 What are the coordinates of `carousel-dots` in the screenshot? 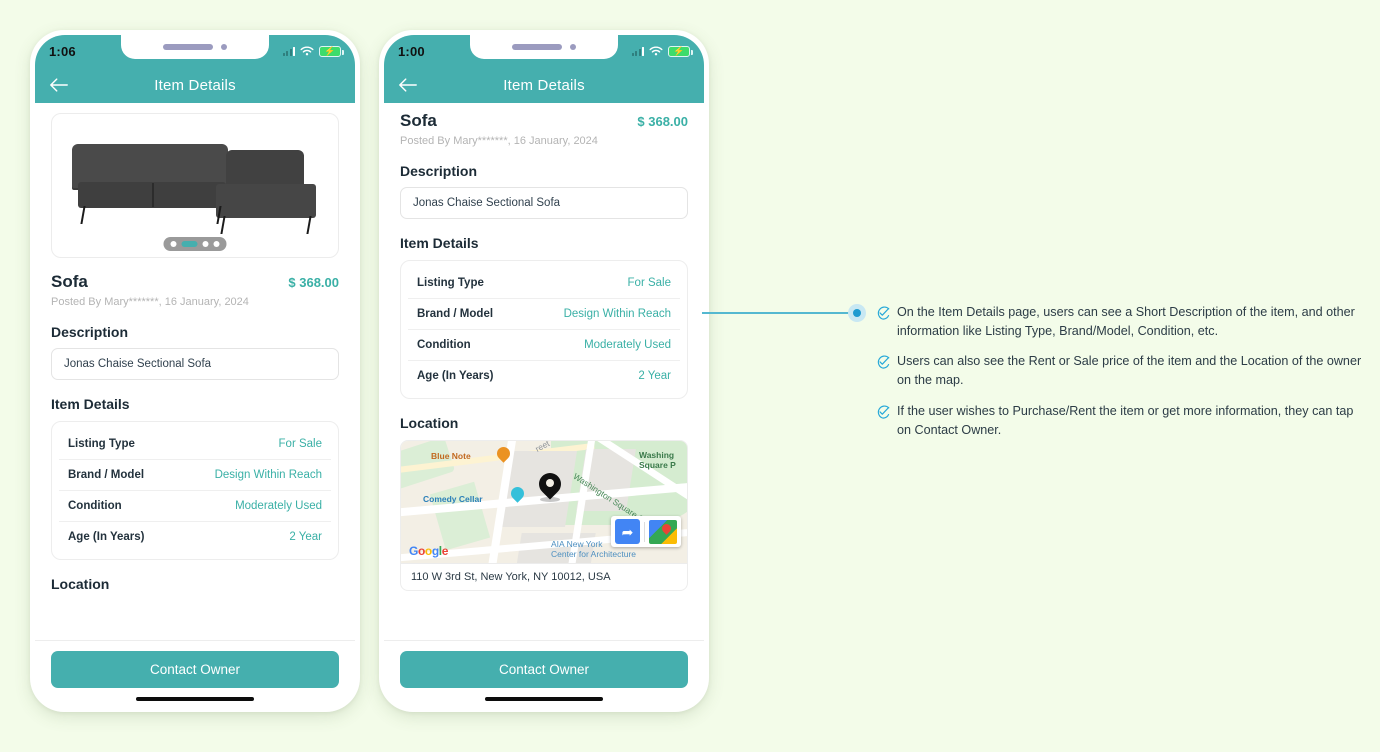 It's located at (195, 244).